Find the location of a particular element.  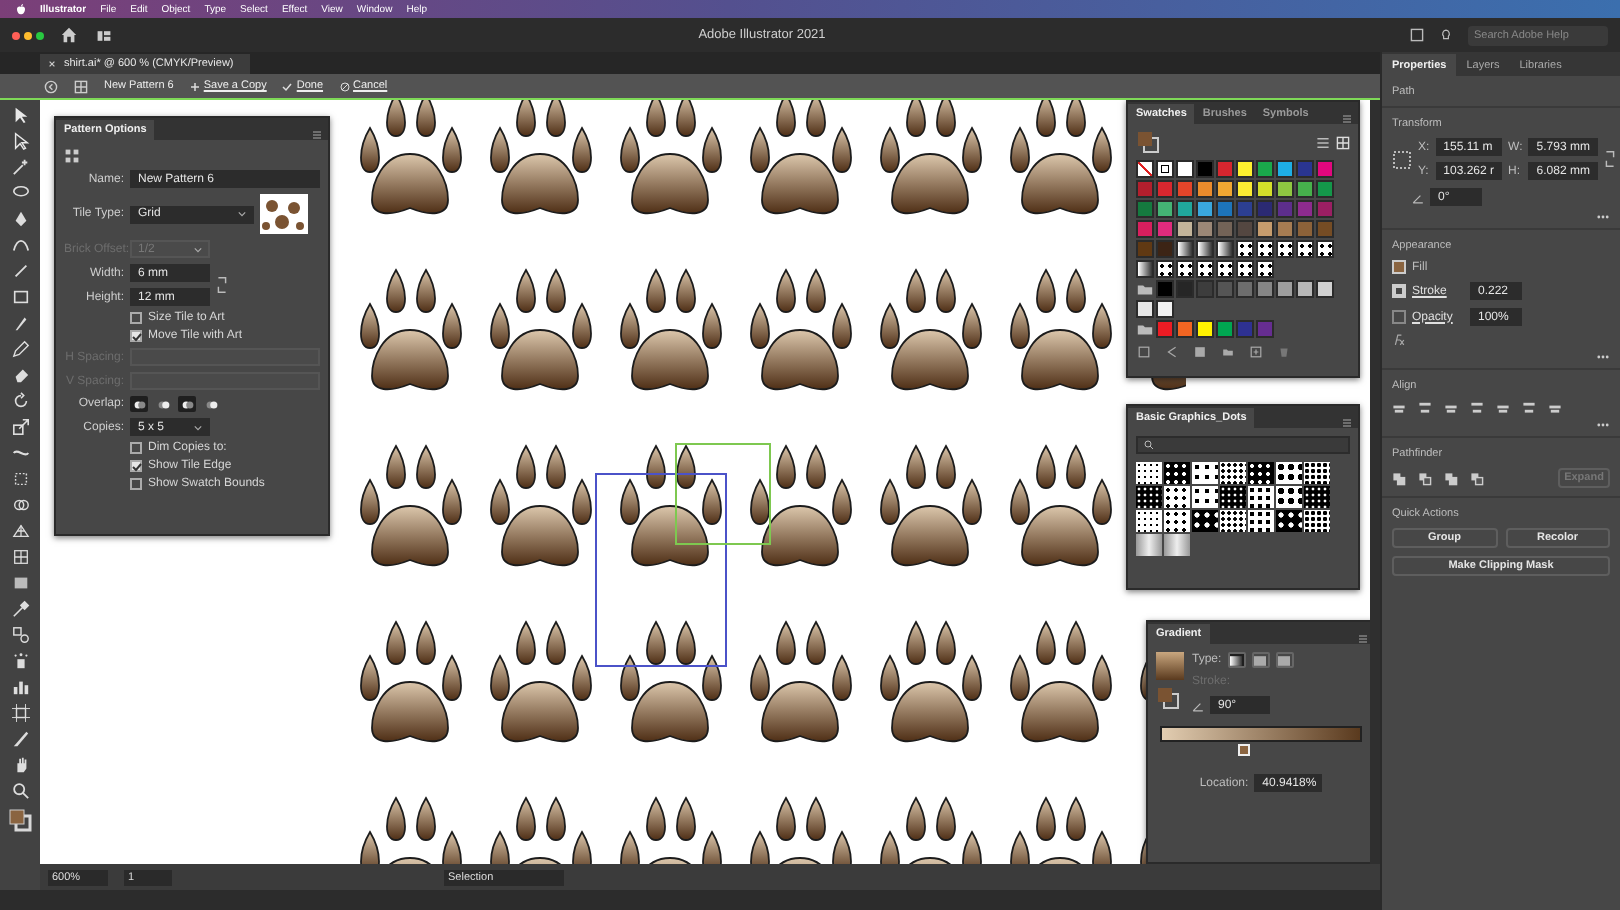

list-view-icon is located at coordinates (1323, 142).